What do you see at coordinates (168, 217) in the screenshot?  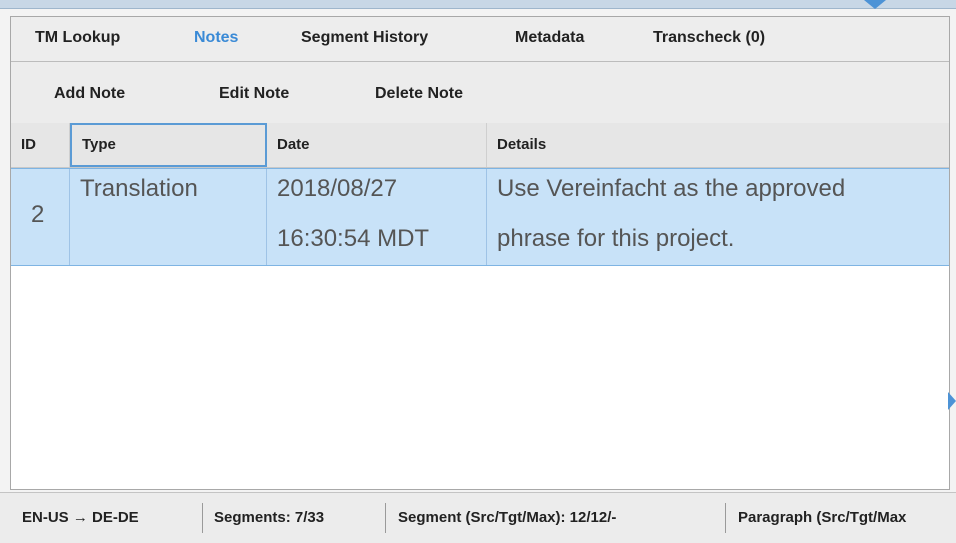 I see `note-type-cell: Translation` at bounding box center [168, 217].